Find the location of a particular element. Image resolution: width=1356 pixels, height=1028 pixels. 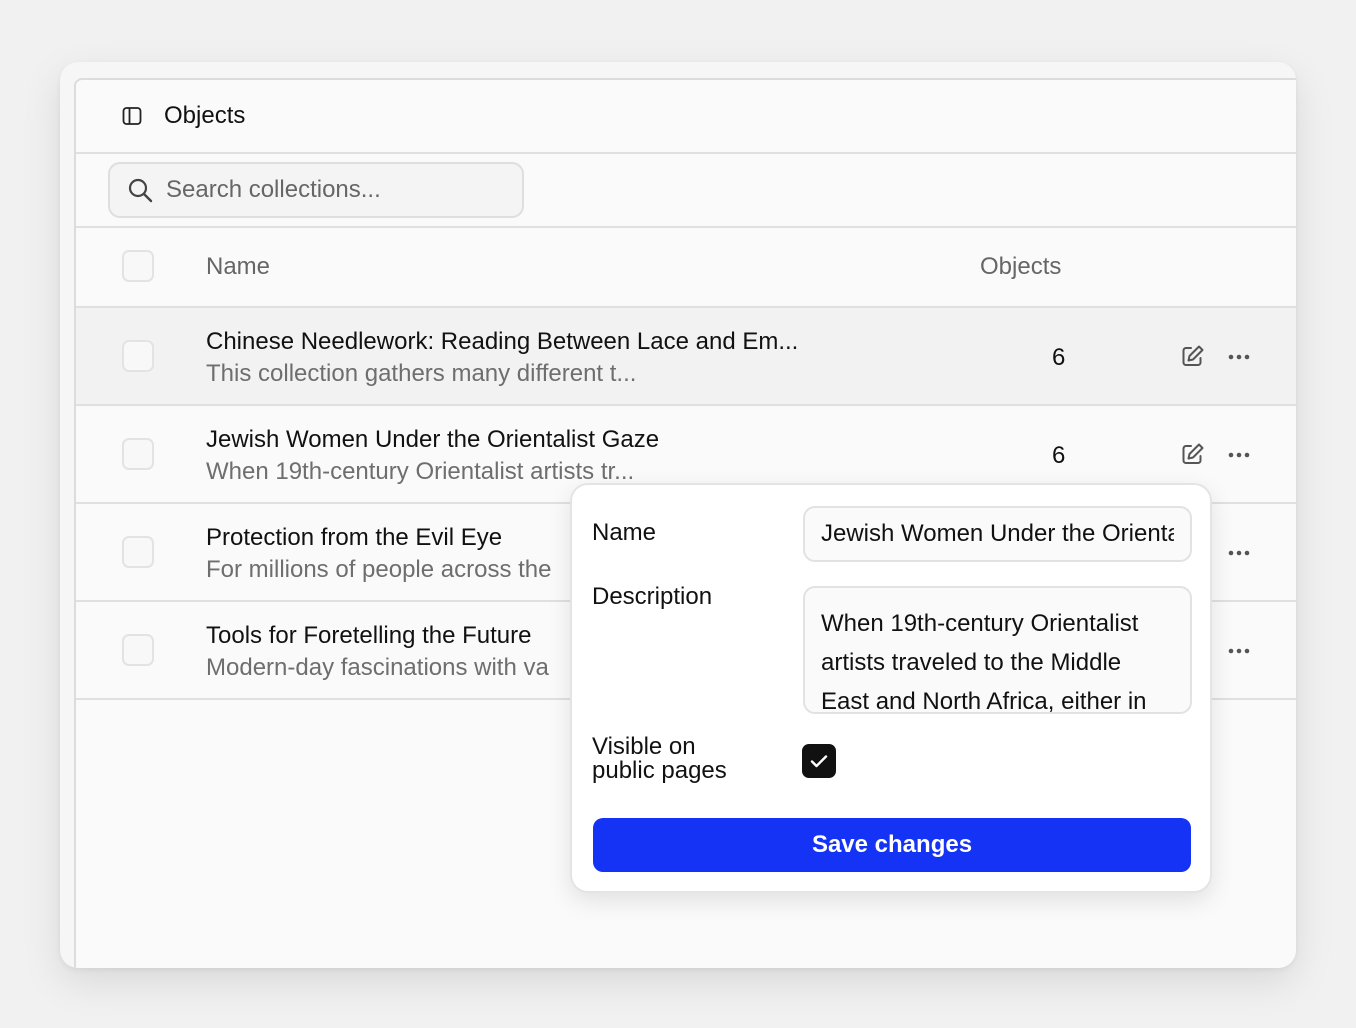

page-title: Objects is located at coordinates (205, 115).